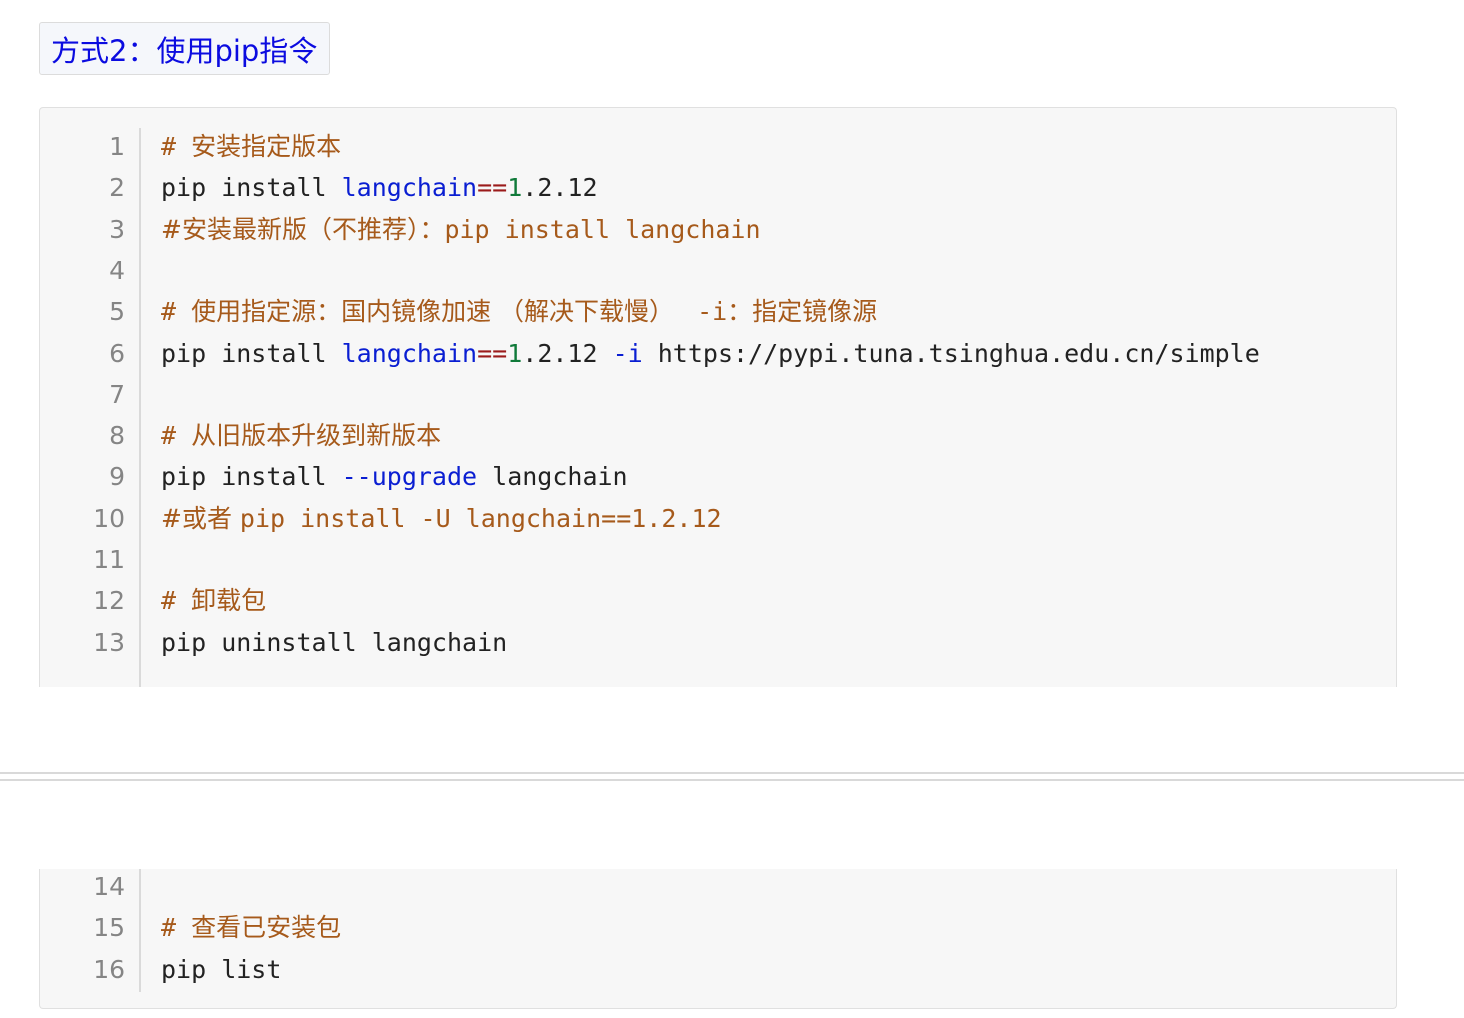  Describe the element at coordinates (109, 886) in the screenshot. I see `line-number: 14` at that location.